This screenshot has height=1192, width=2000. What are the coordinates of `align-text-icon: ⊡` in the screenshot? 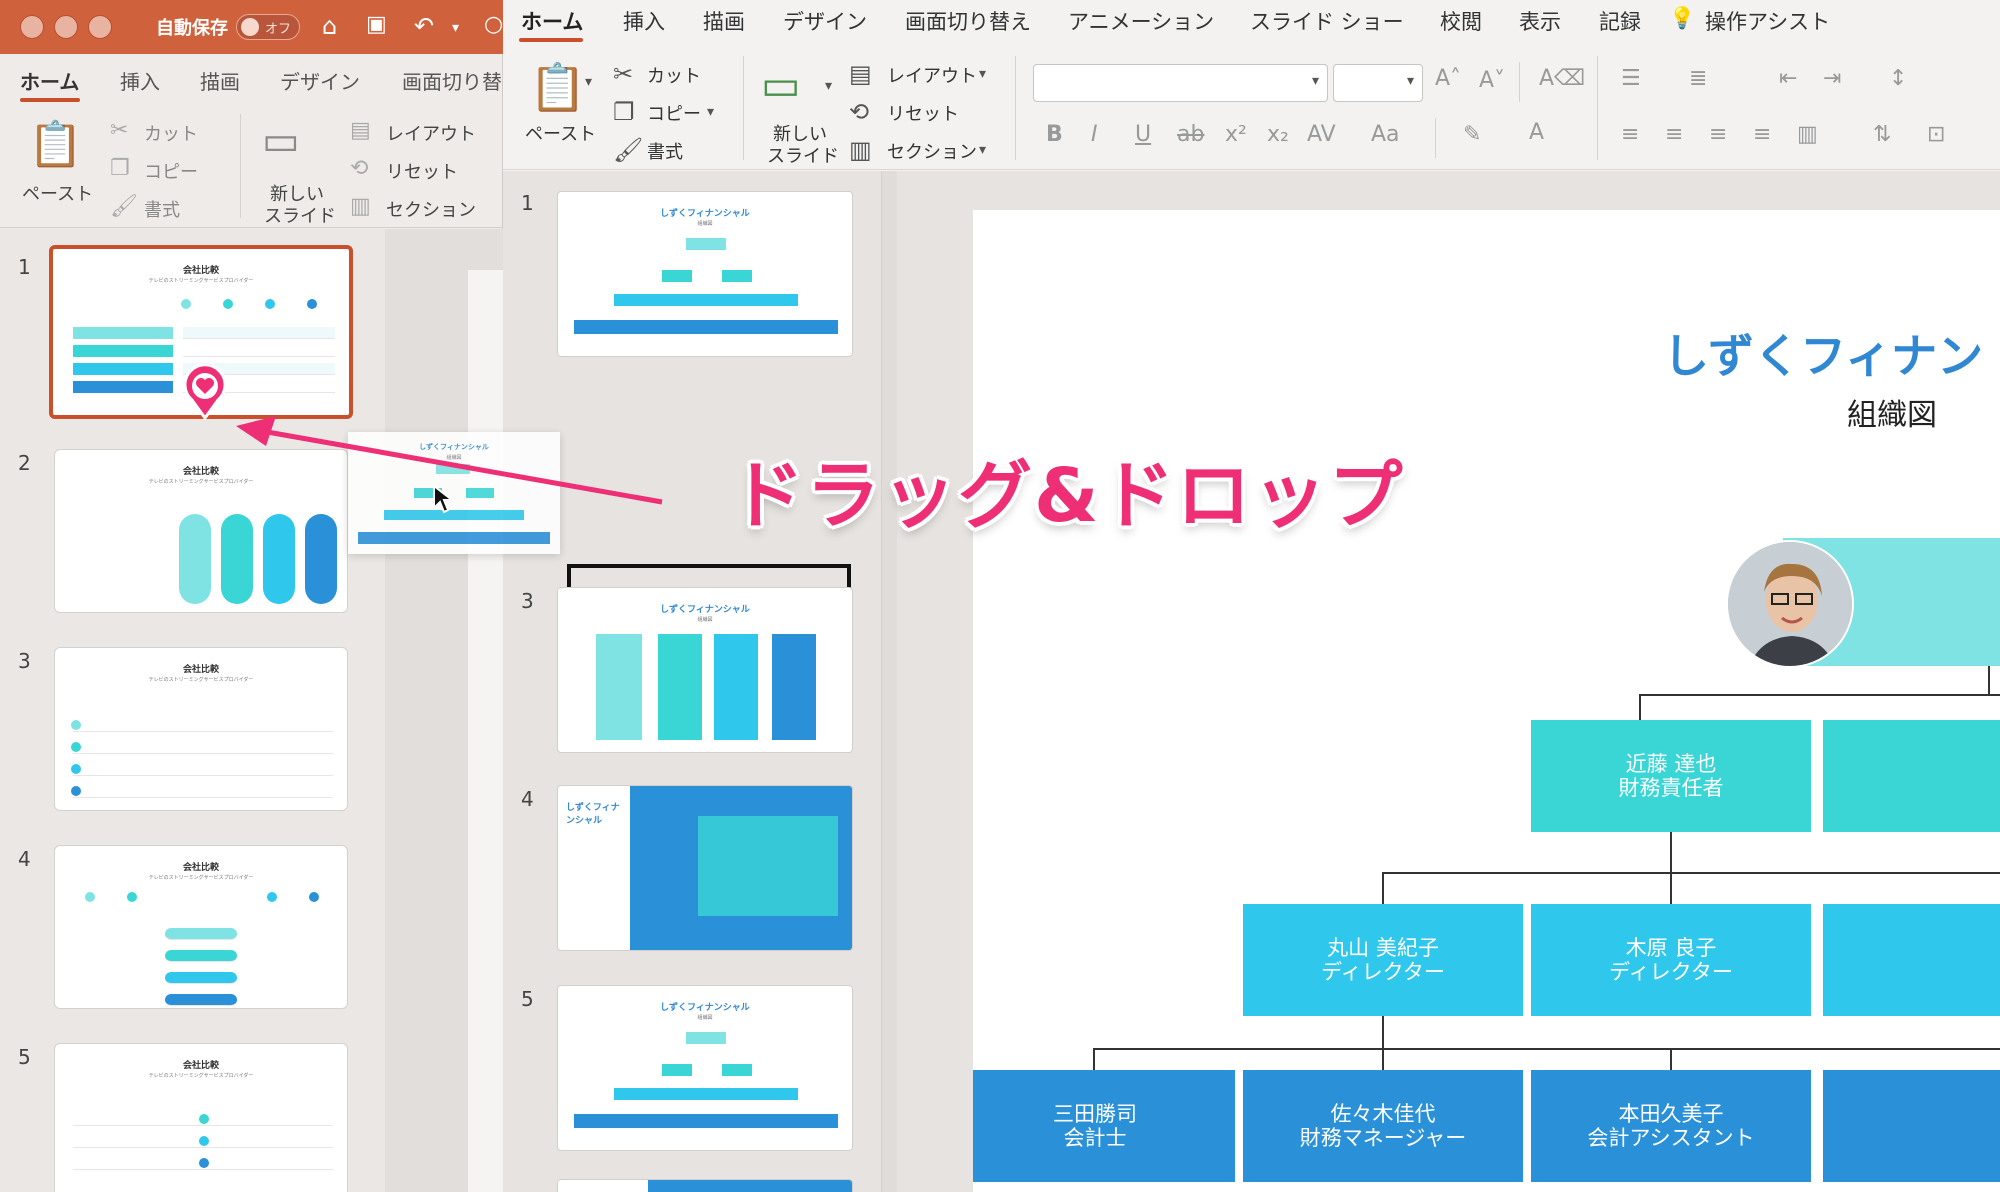 It's located at (1936, 134).